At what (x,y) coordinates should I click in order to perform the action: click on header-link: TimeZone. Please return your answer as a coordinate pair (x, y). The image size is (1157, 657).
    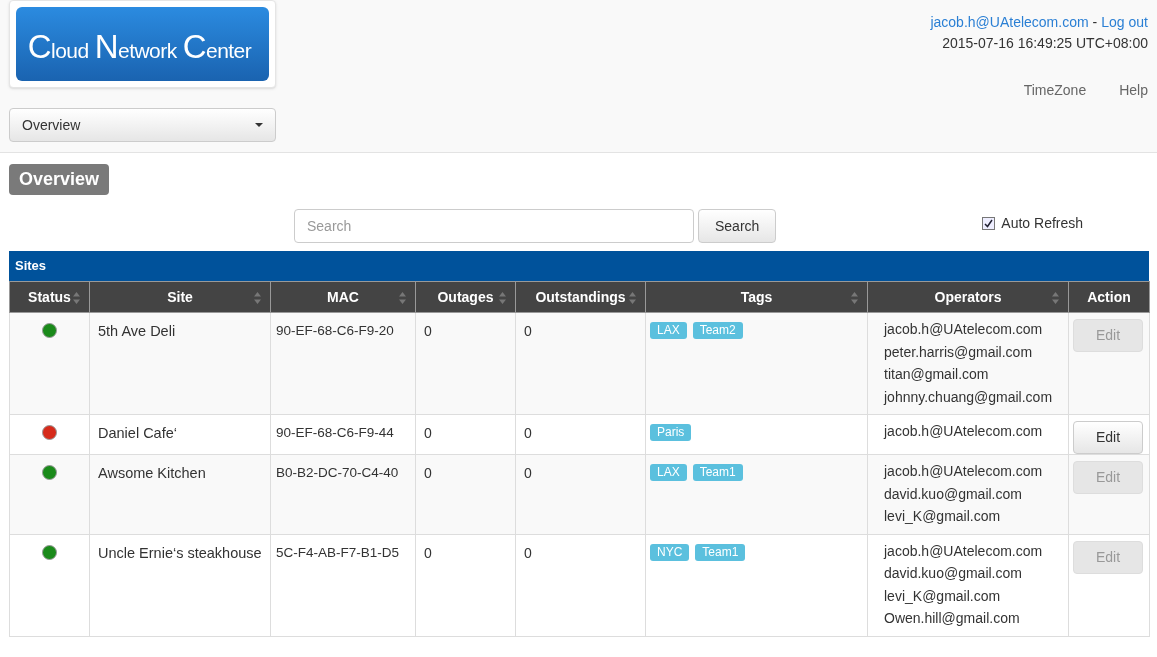
    Looking at the image, I should click on (1055, 90).